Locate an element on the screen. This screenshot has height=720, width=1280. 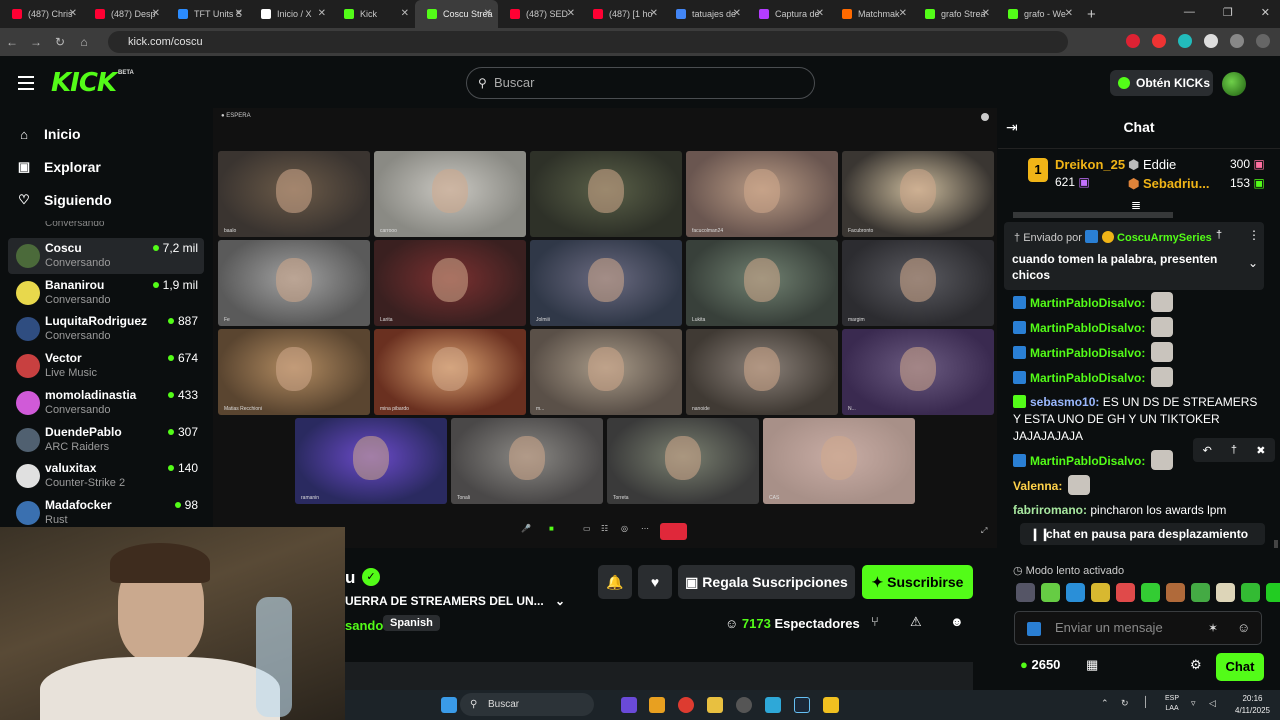
menu-icon is located at coordinates (26, 85).